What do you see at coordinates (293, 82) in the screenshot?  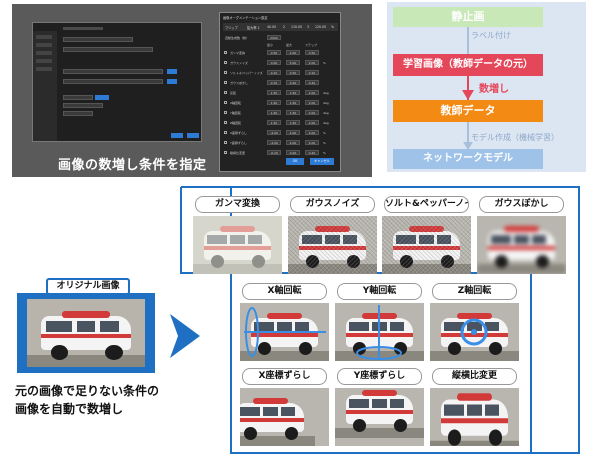 I see `param-max-input: 0.40` at bounding box center [293, 82].